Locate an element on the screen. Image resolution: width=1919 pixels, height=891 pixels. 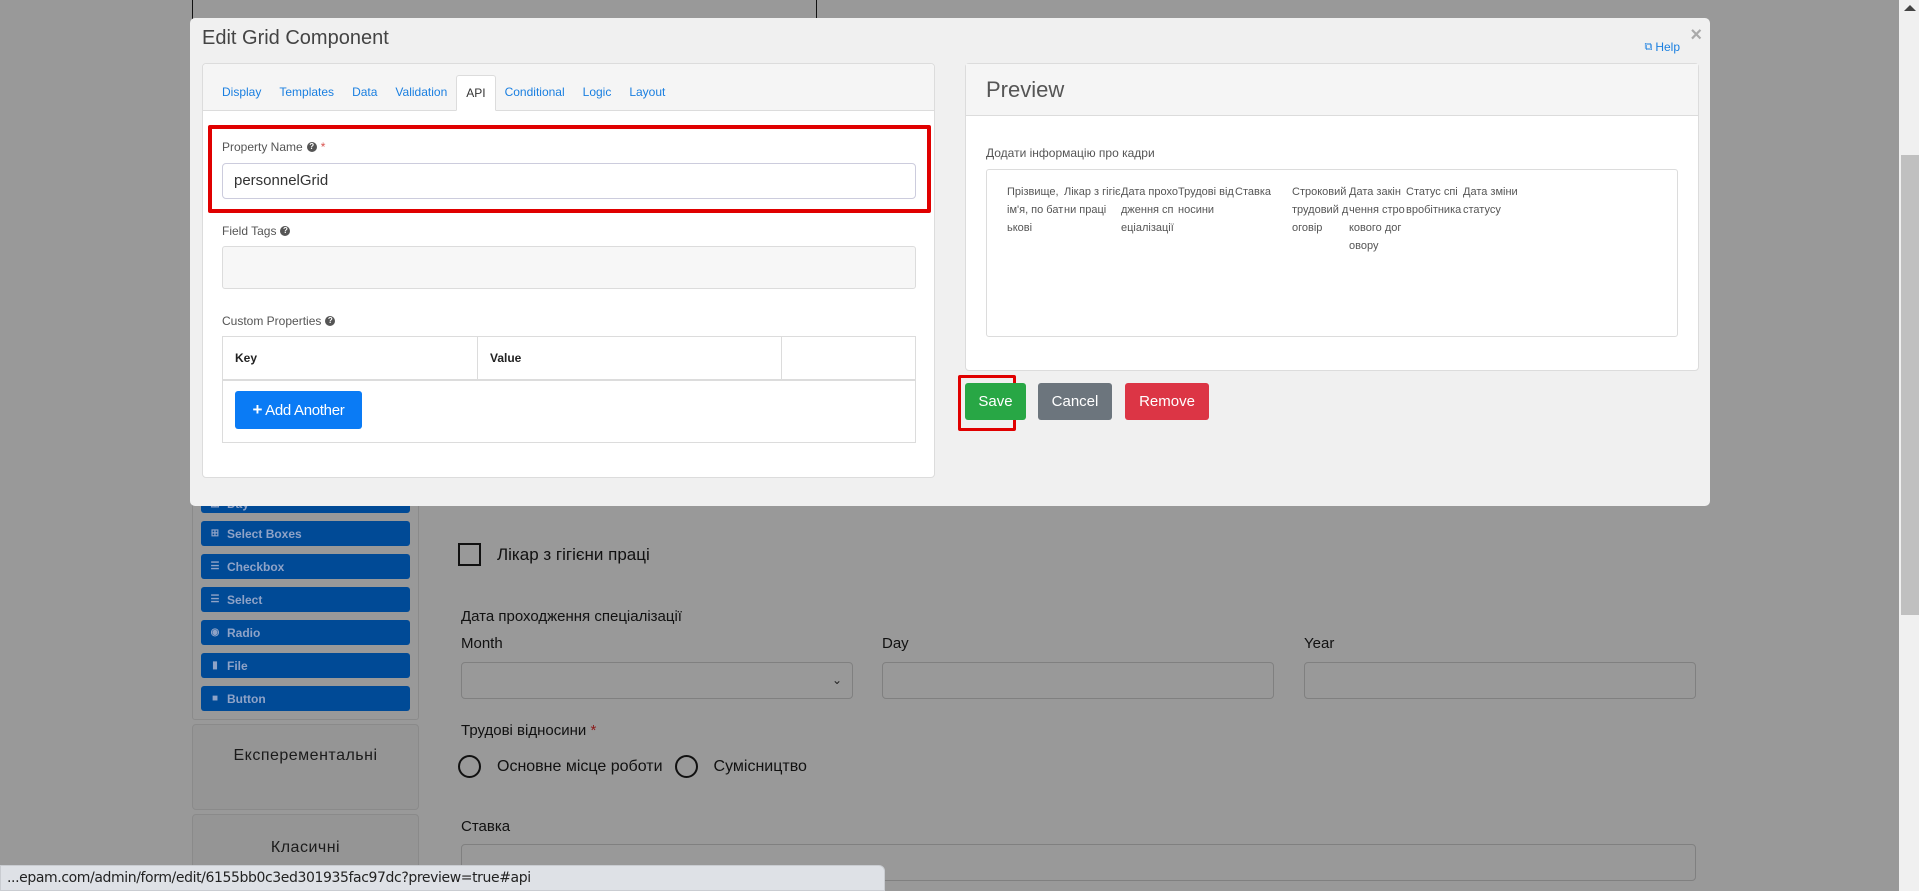
add-another-button: + Add Another is located at coordinates (298, 410).